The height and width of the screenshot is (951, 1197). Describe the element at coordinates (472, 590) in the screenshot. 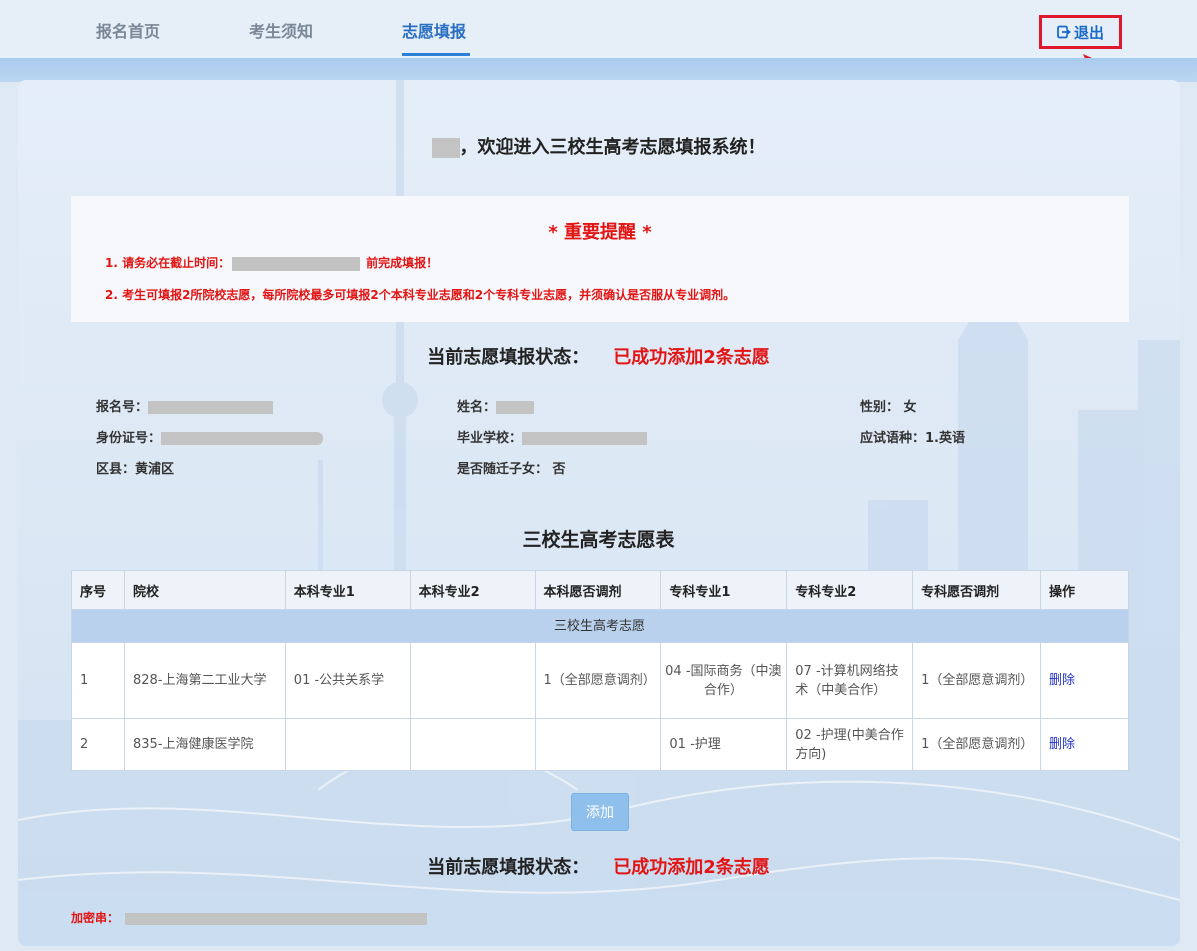

I see `col-header-bachelor-major-2: 本科专业2` at that location.